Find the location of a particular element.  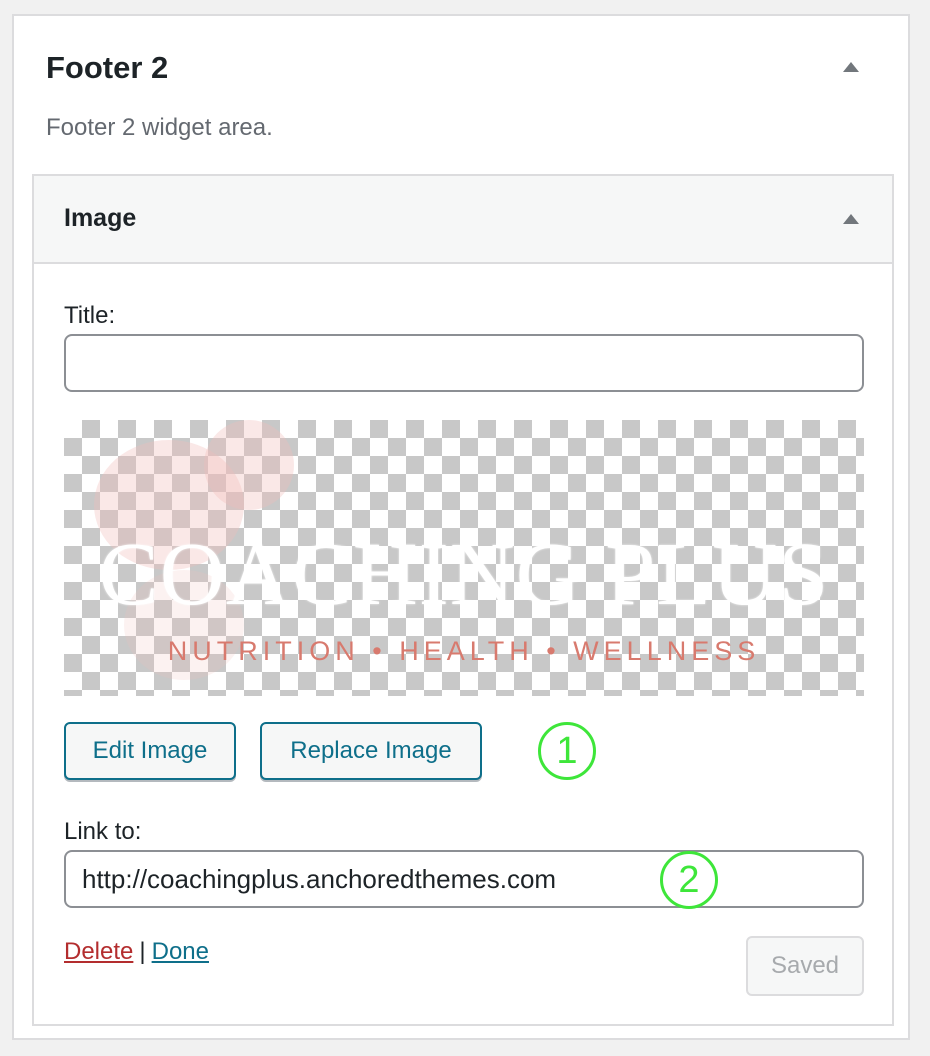

sidebar-collapse-button is located at coordinates (851, 67).